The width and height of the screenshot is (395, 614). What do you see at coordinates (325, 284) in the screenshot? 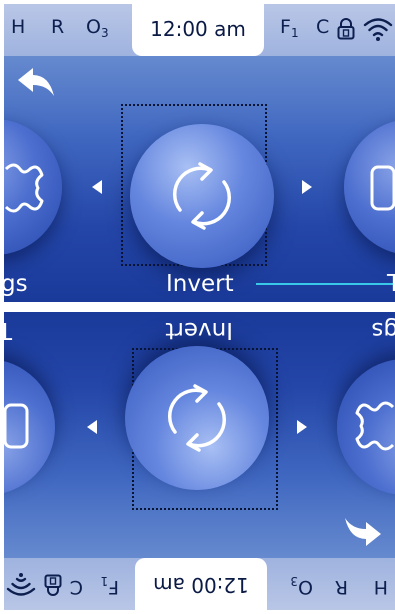
I see `label-underline` at bounding box center [325, 284].